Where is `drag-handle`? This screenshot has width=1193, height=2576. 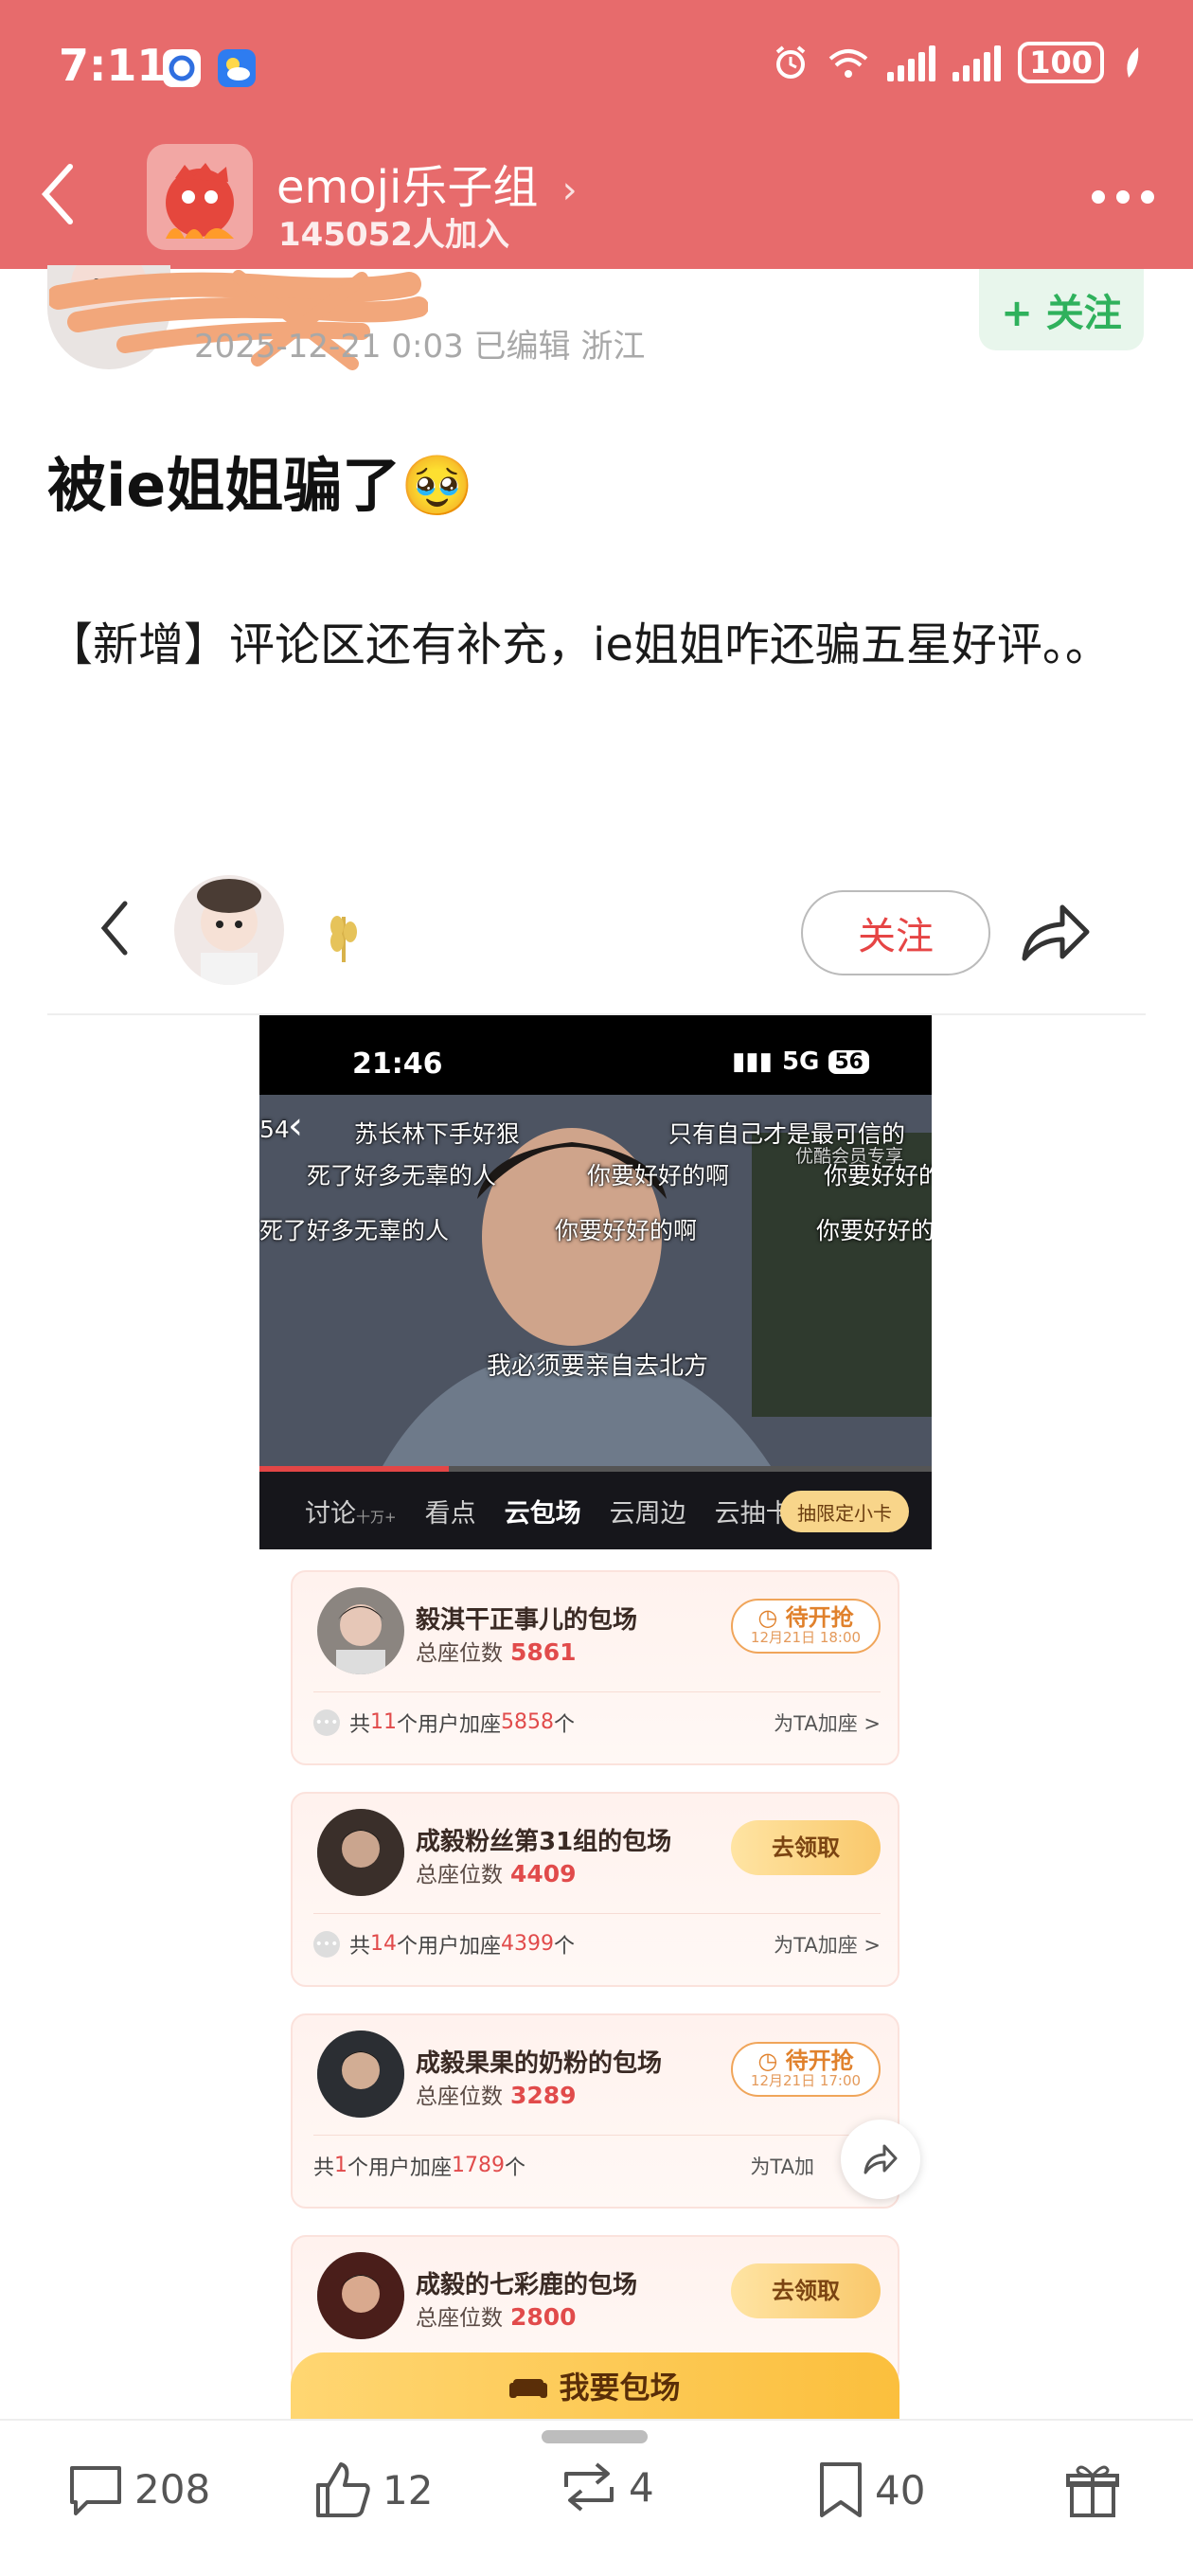 drag-handle is located at coordinates (595, 2436).